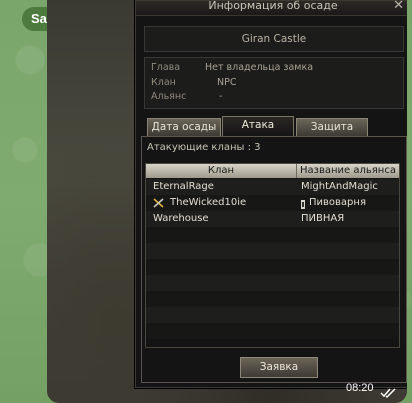 The image size is (412, 403). What do you see at coordinates (158, 203) in the screenshot?
I see `crossed-swords-icon` at bounding box center [158, 203].